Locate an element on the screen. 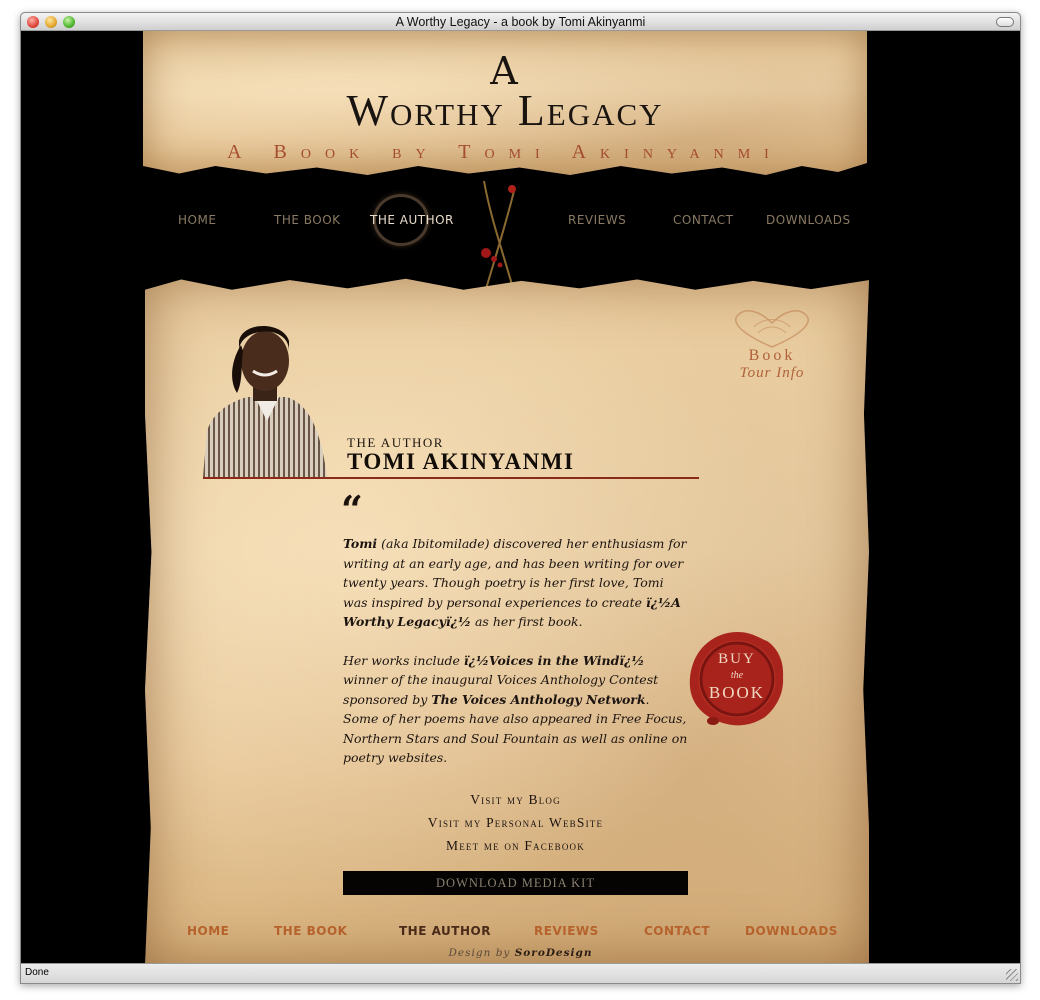 The width and height of the screenshot is (1040, 1000). site-subtitle: A Book by Tomi Akinyanmi is located at coordinates (505, 152).